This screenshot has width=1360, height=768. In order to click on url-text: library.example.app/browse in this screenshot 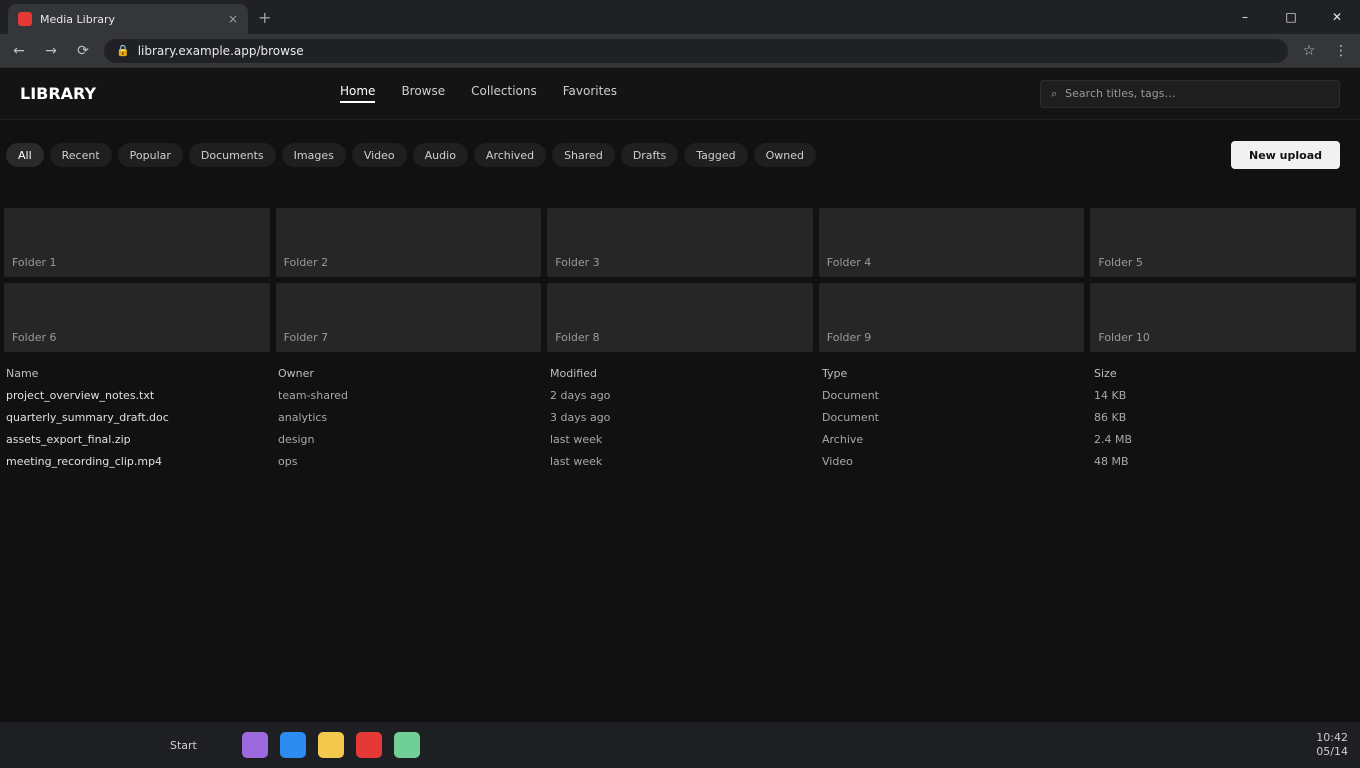, I will do `click(221, 51)`.